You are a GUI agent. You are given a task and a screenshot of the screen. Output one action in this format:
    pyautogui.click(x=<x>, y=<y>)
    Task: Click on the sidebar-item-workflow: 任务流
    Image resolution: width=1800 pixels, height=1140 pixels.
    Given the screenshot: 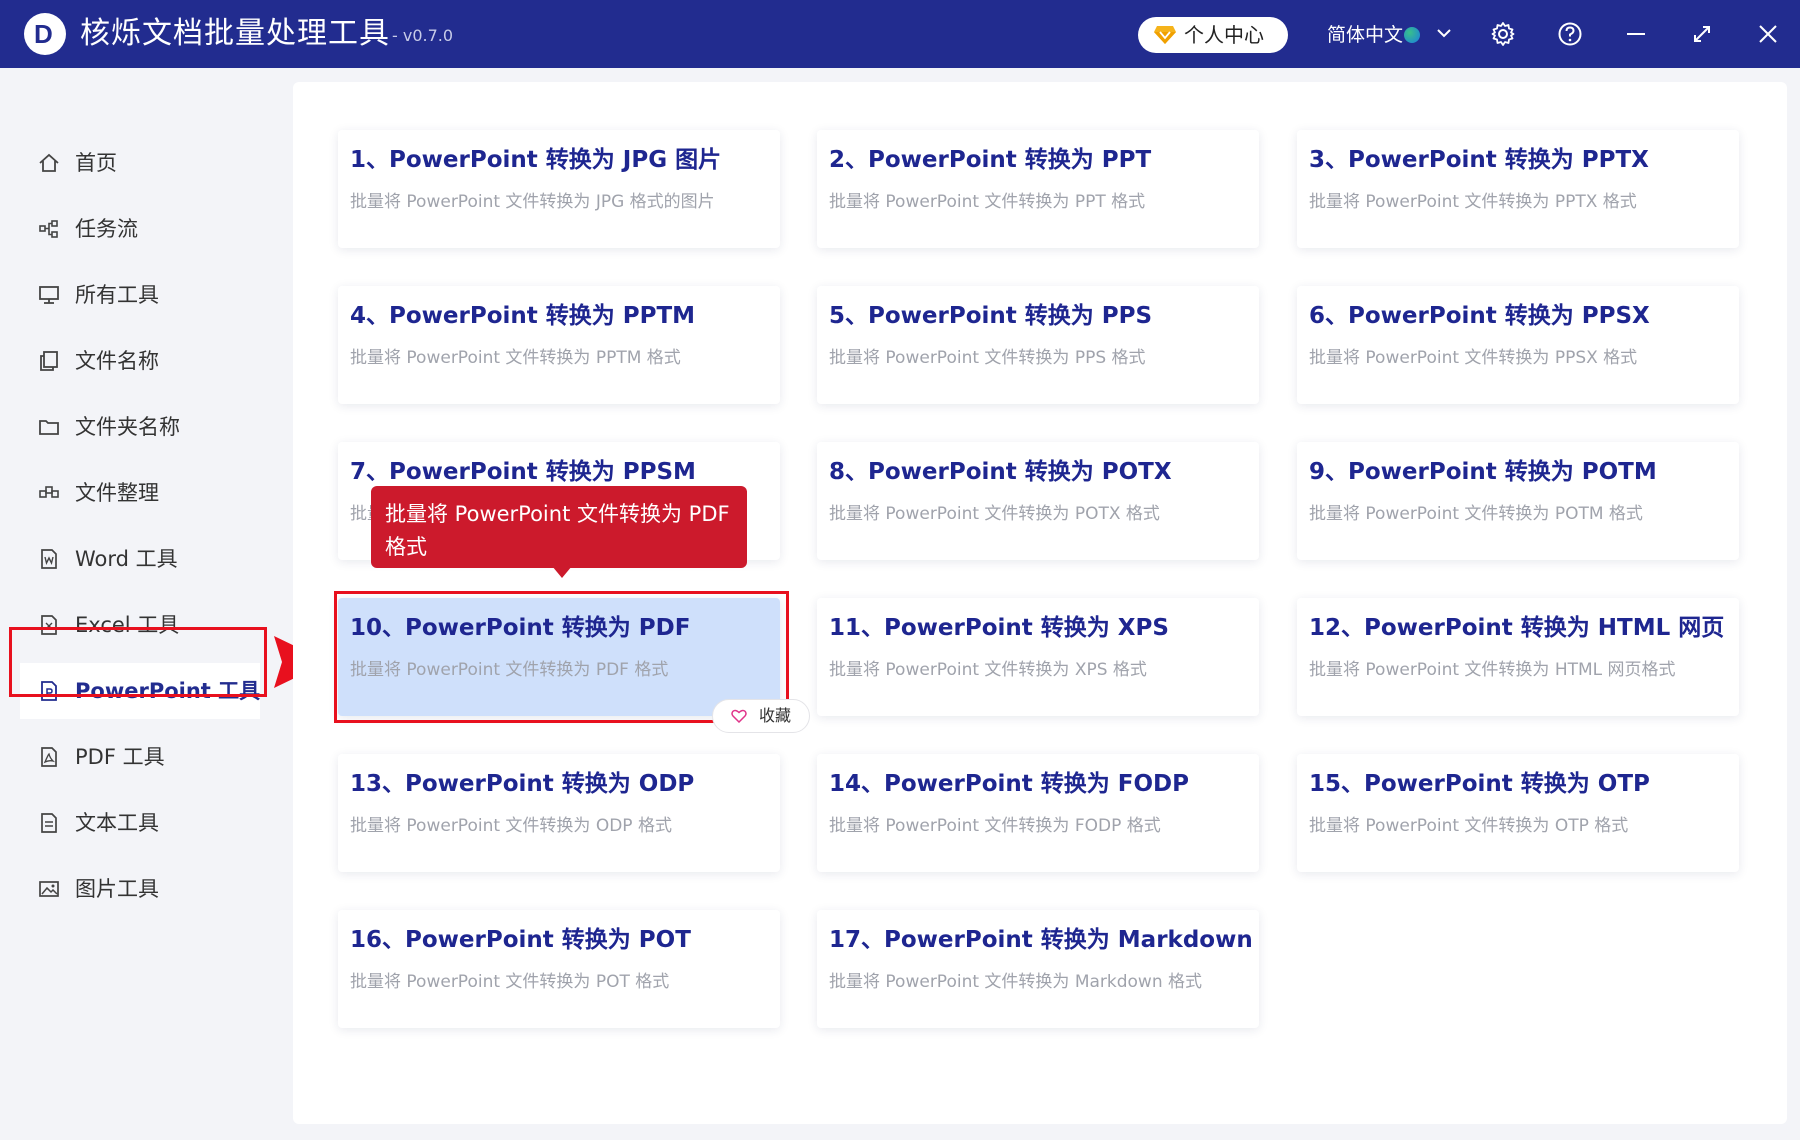 What is the action you would take?
    pyautogui.click(x=140, y=229)
    